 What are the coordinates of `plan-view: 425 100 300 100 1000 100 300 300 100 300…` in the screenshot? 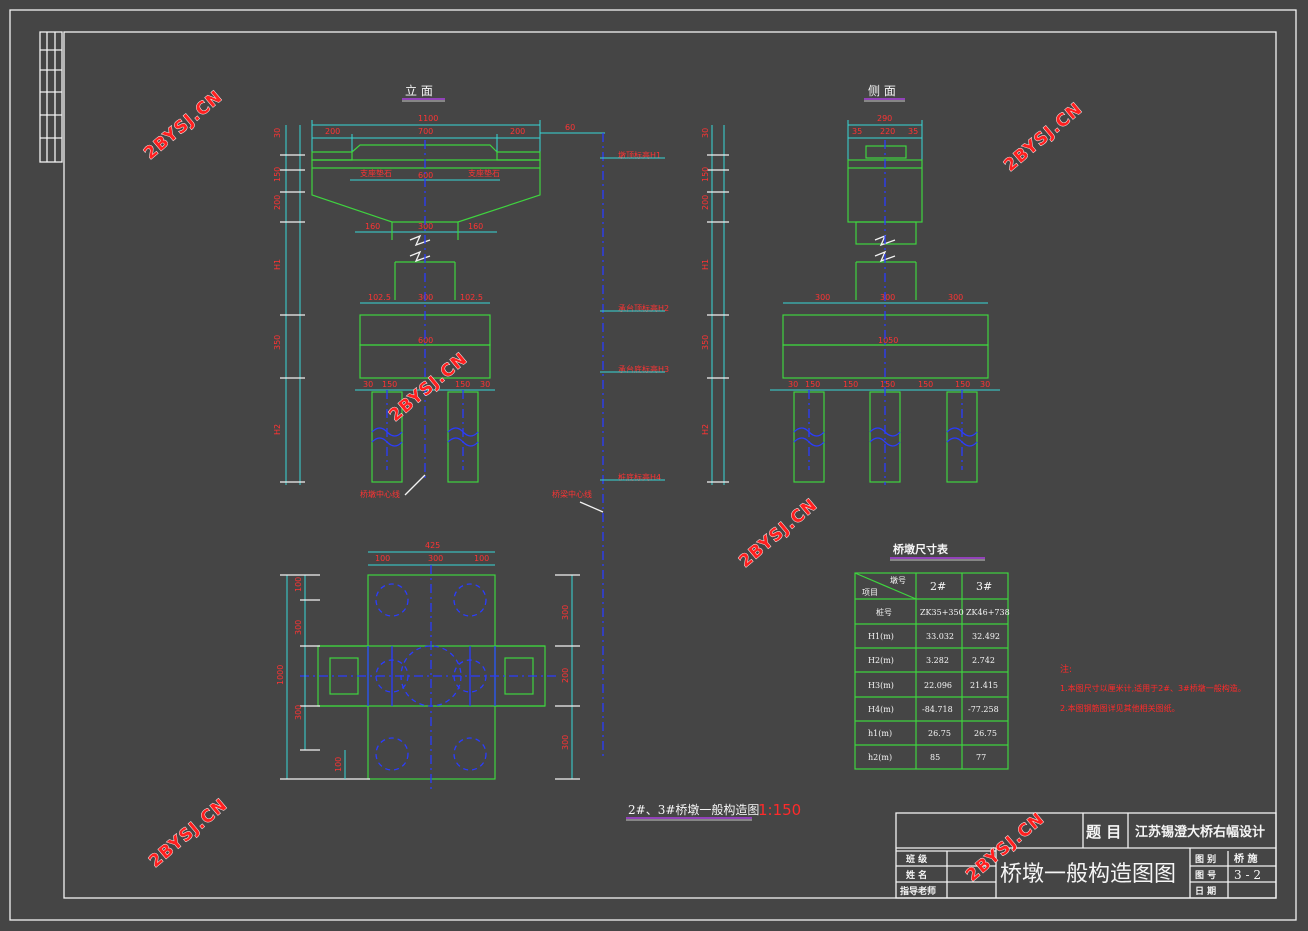 It's located at (428, 665).